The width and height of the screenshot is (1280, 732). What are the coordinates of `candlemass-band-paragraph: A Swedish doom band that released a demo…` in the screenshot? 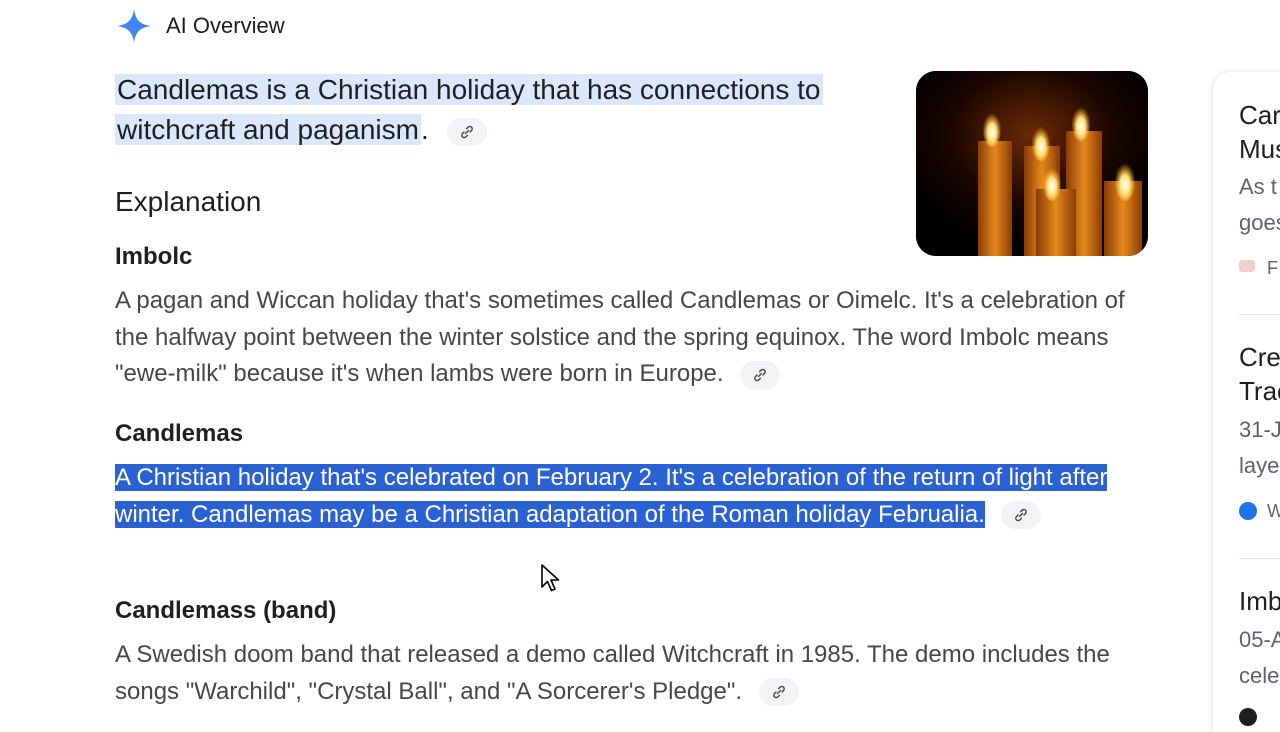 It's located at (620, 673).